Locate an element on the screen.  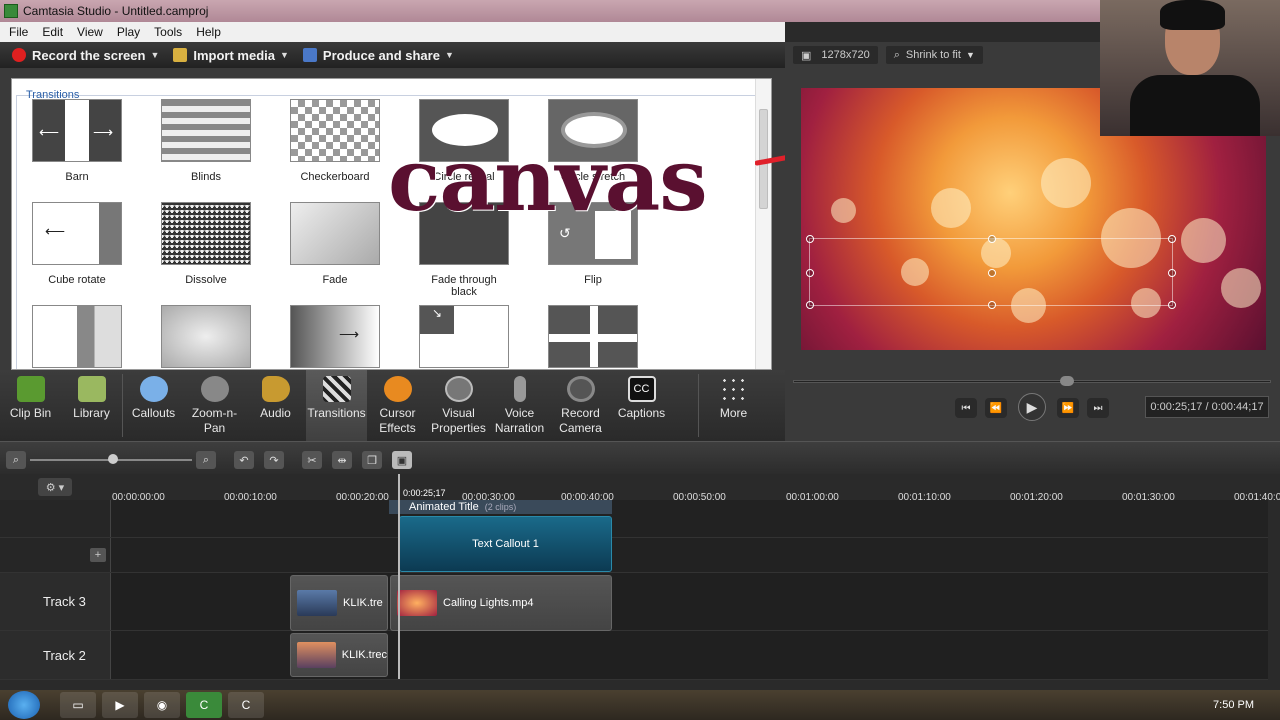
tab-clip-bin: Clip Bin is located at coordinates (30, 405).